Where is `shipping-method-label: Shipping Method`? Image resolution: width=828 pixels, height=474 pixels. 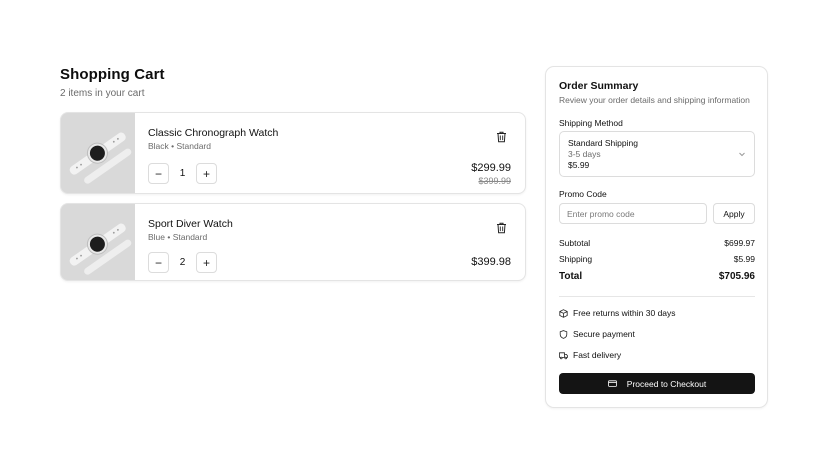
shipping-method-label: Shipping Method is located at coordinates (591, 123).